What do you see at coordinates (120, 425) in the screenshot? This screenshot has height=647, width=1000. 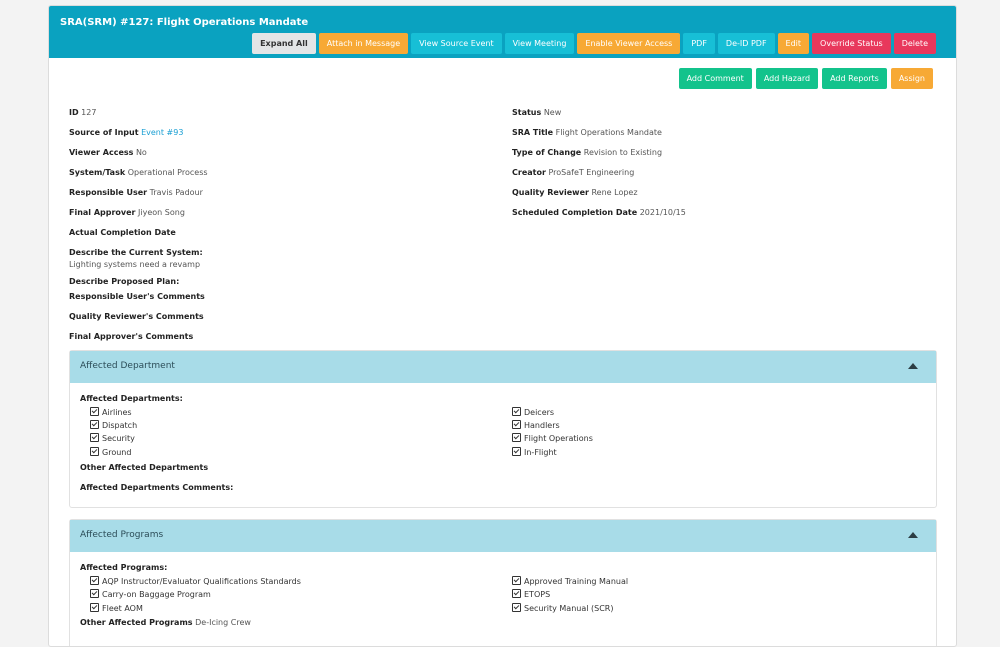 I see `item-label: Dispatch` at bounding box center [120, 425].